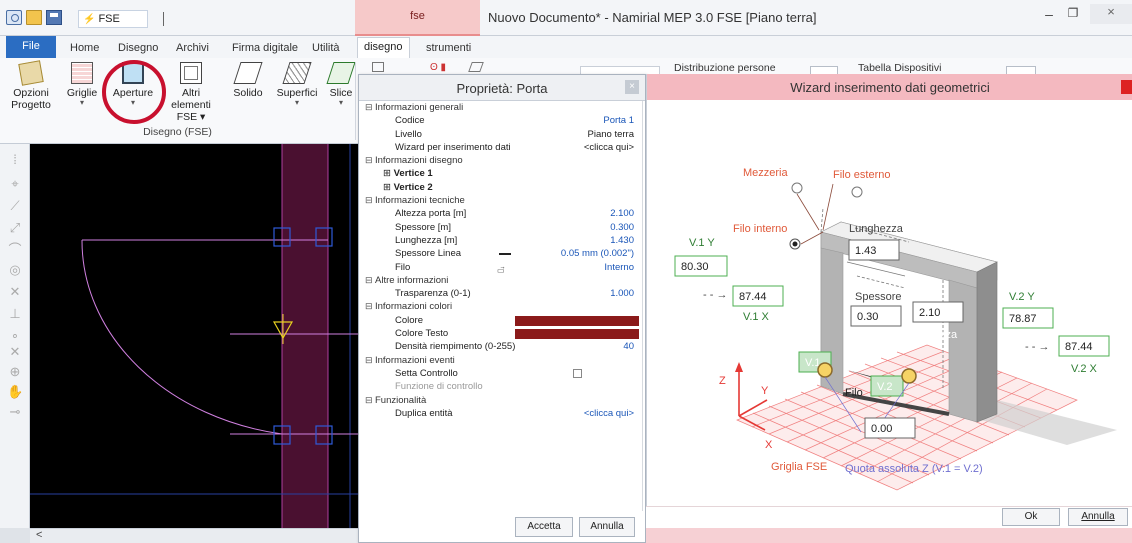 This screenshot has height=543, width=1132. I want to click on ok-button: Ok, so click(1031, 517).